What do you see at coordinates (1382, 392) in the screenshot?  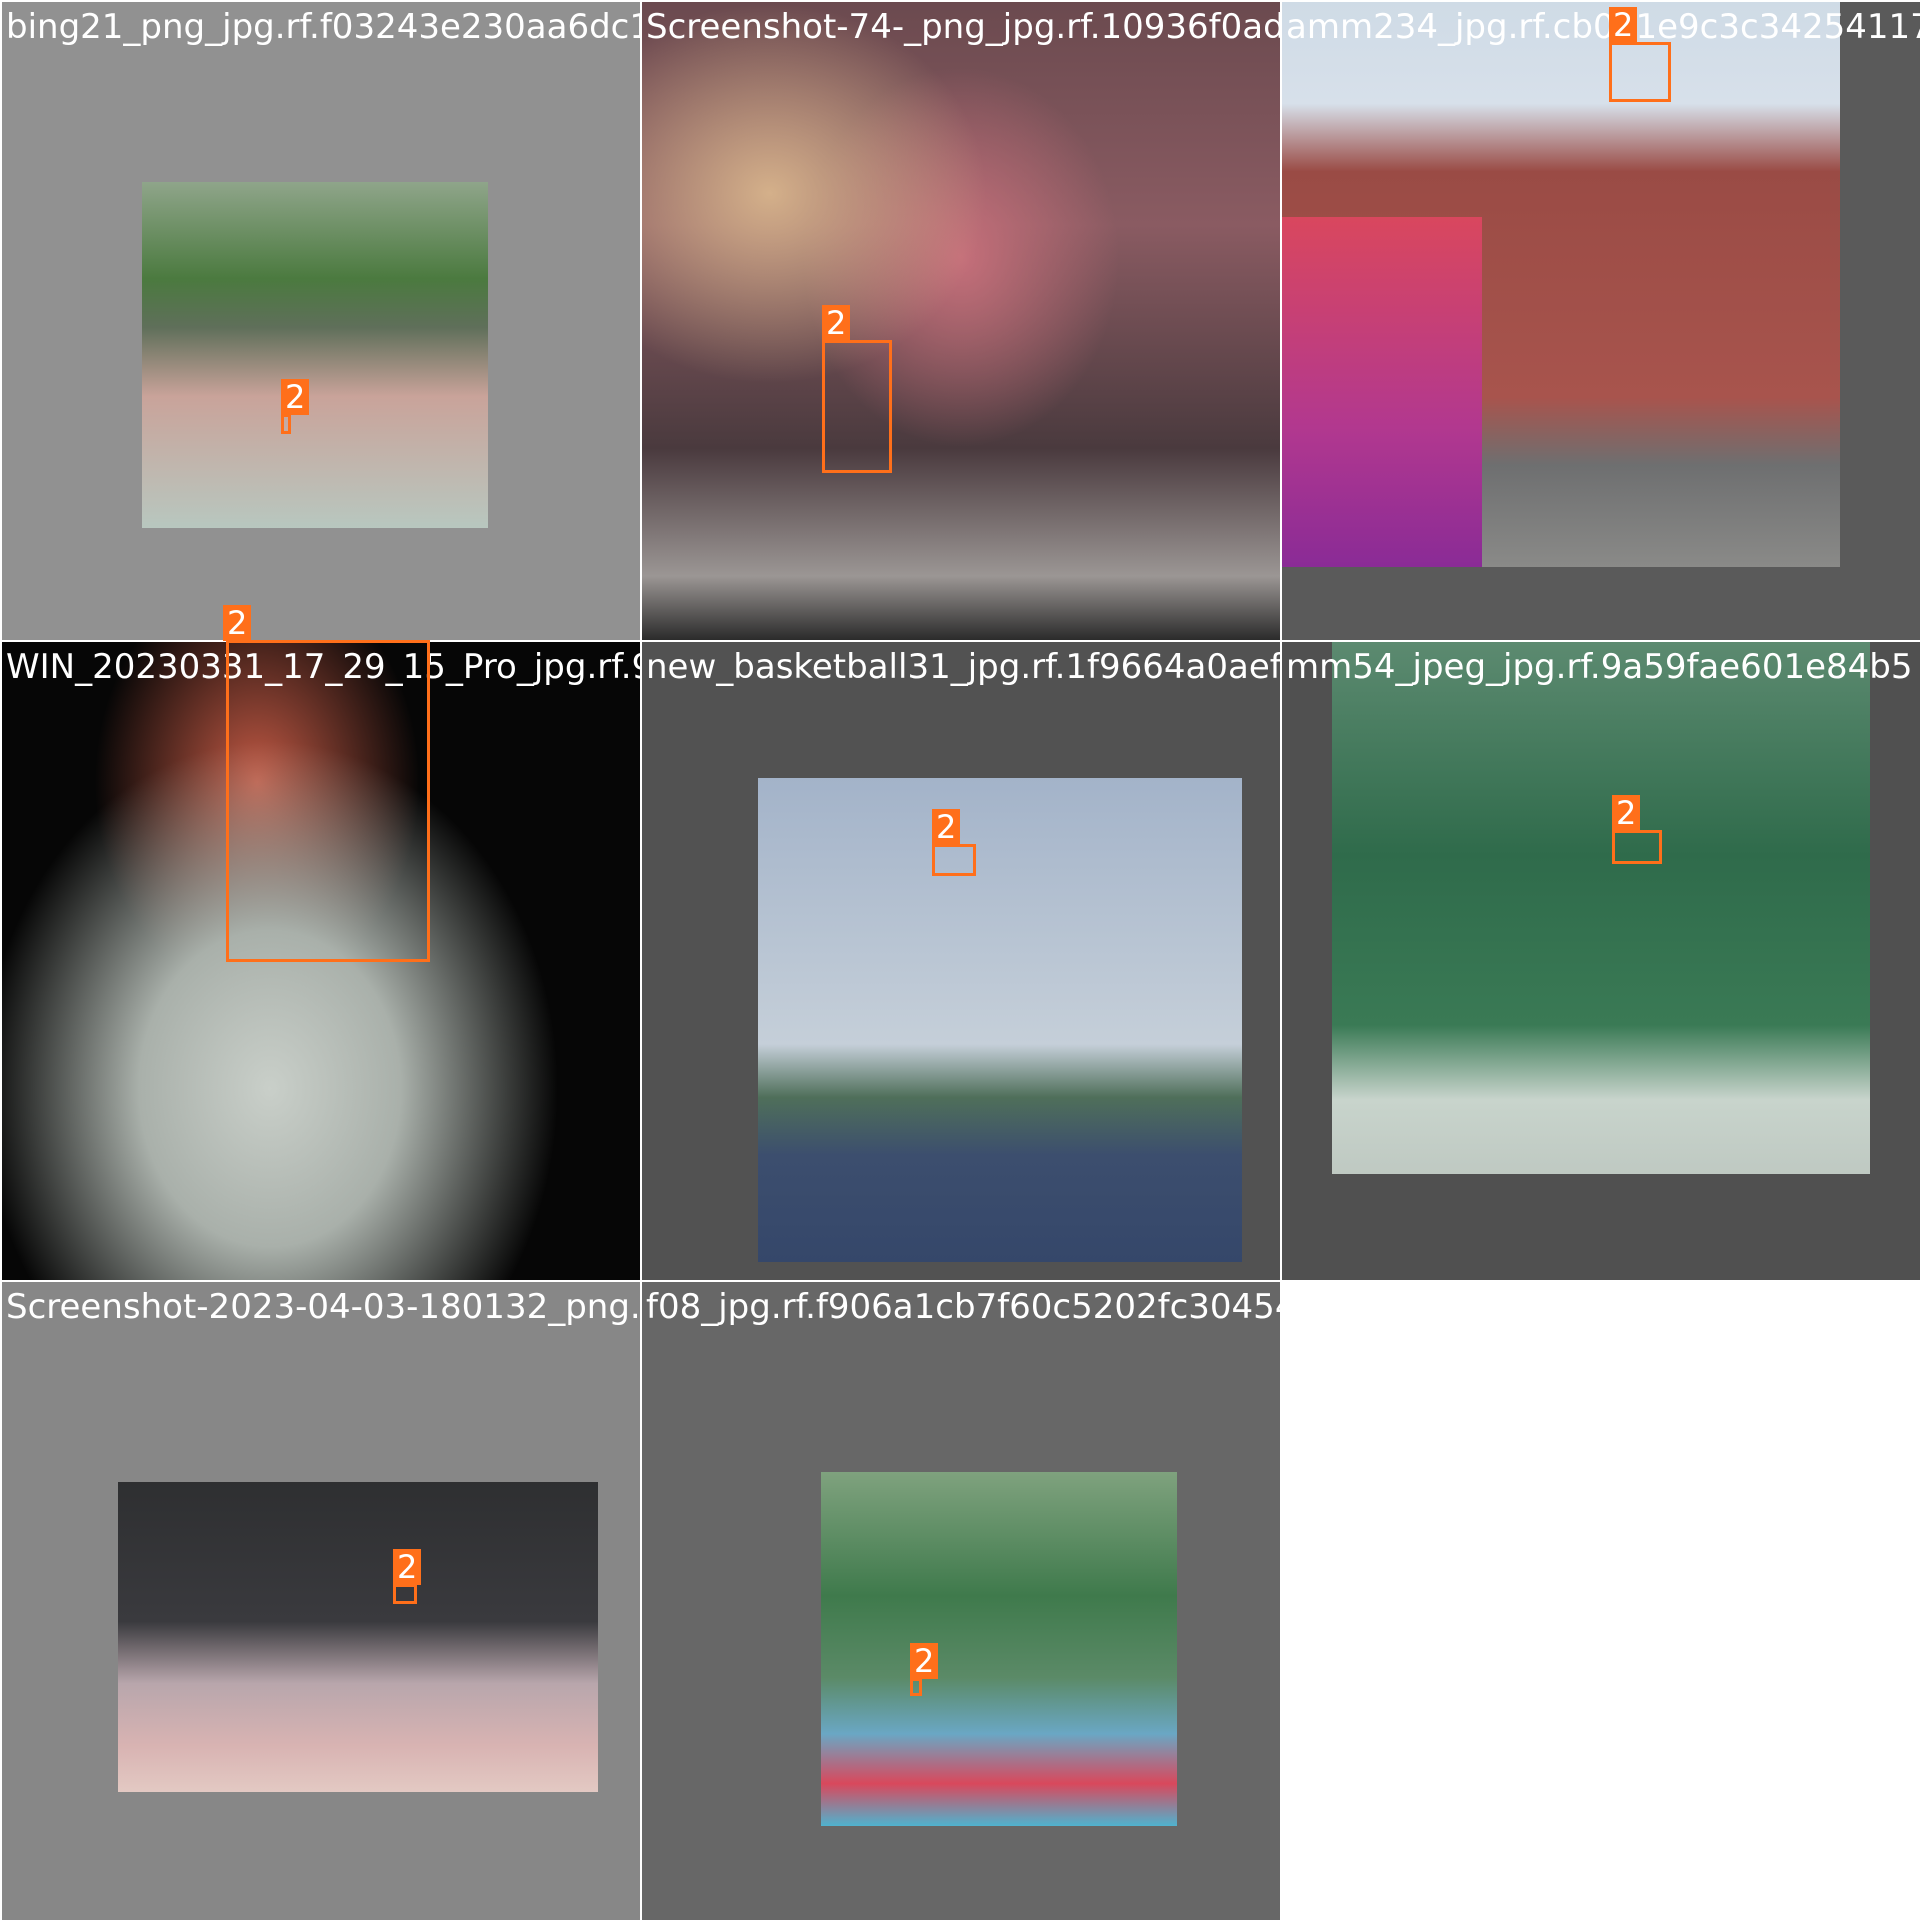 I see `promo-sign` at bounding box center [1382, 392].